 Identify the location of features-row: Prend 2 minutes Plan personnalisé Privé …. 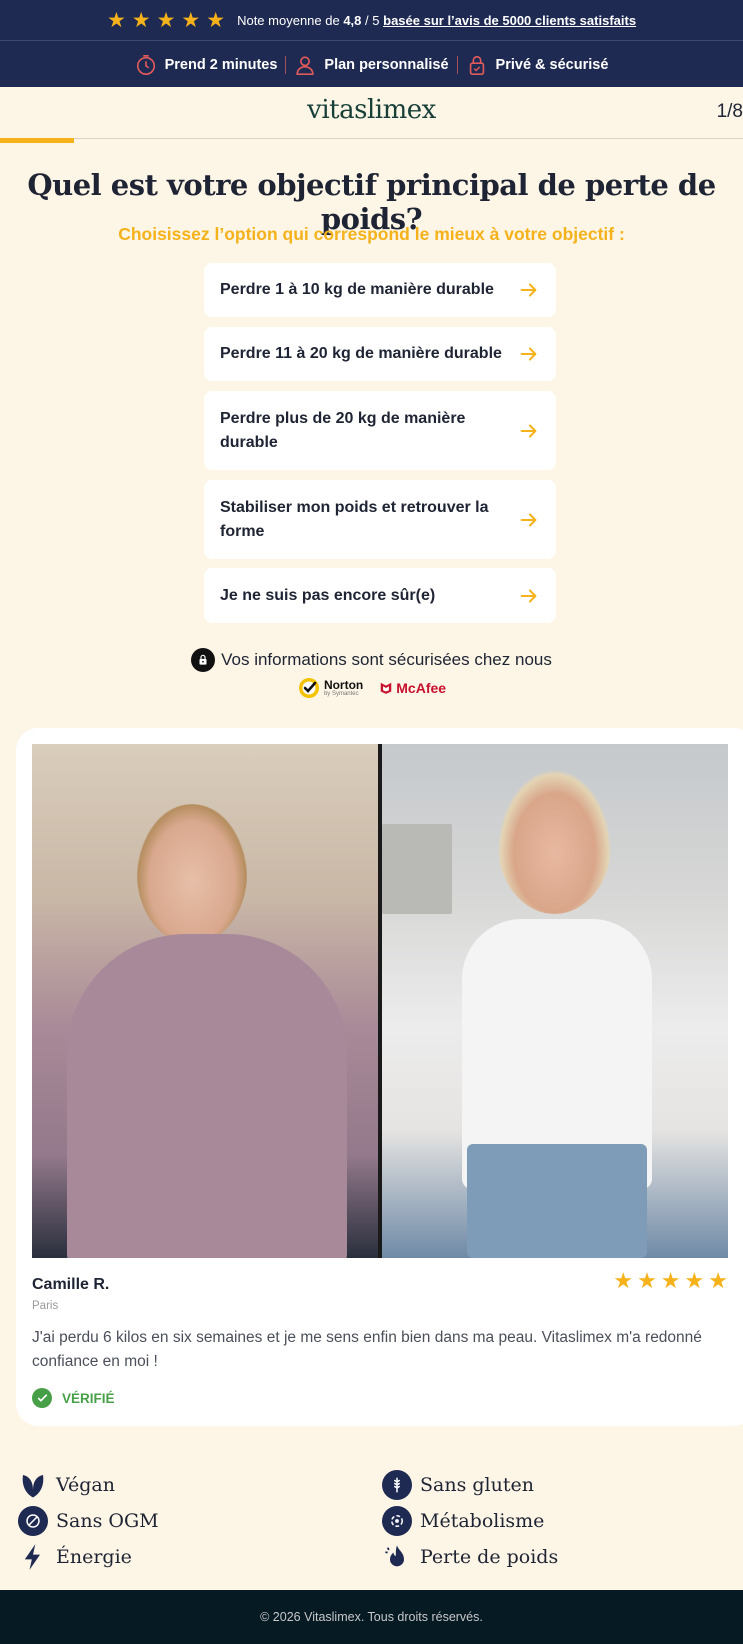
(371, 64).